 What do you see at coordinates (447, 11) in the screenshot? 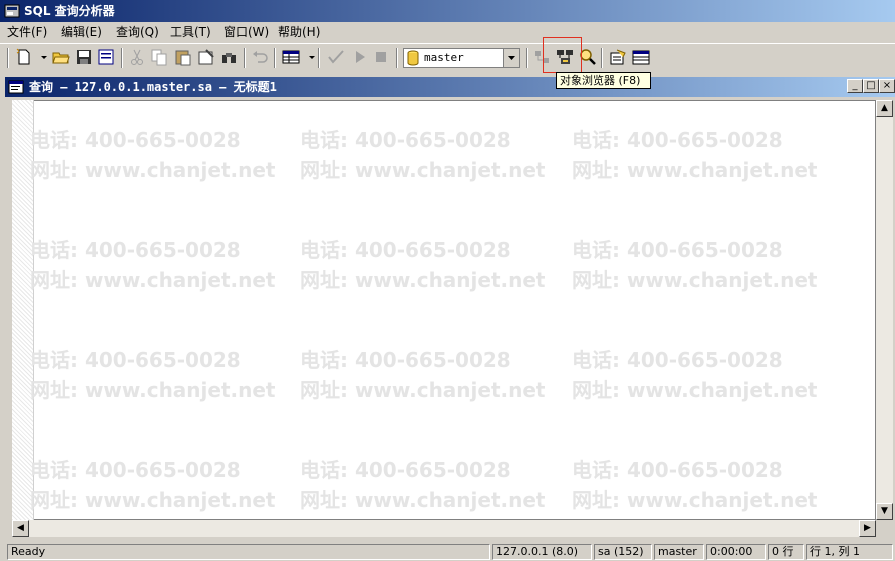
I see `app-title-bar: SQL 查询分析器` at bounding box center [447, 11].